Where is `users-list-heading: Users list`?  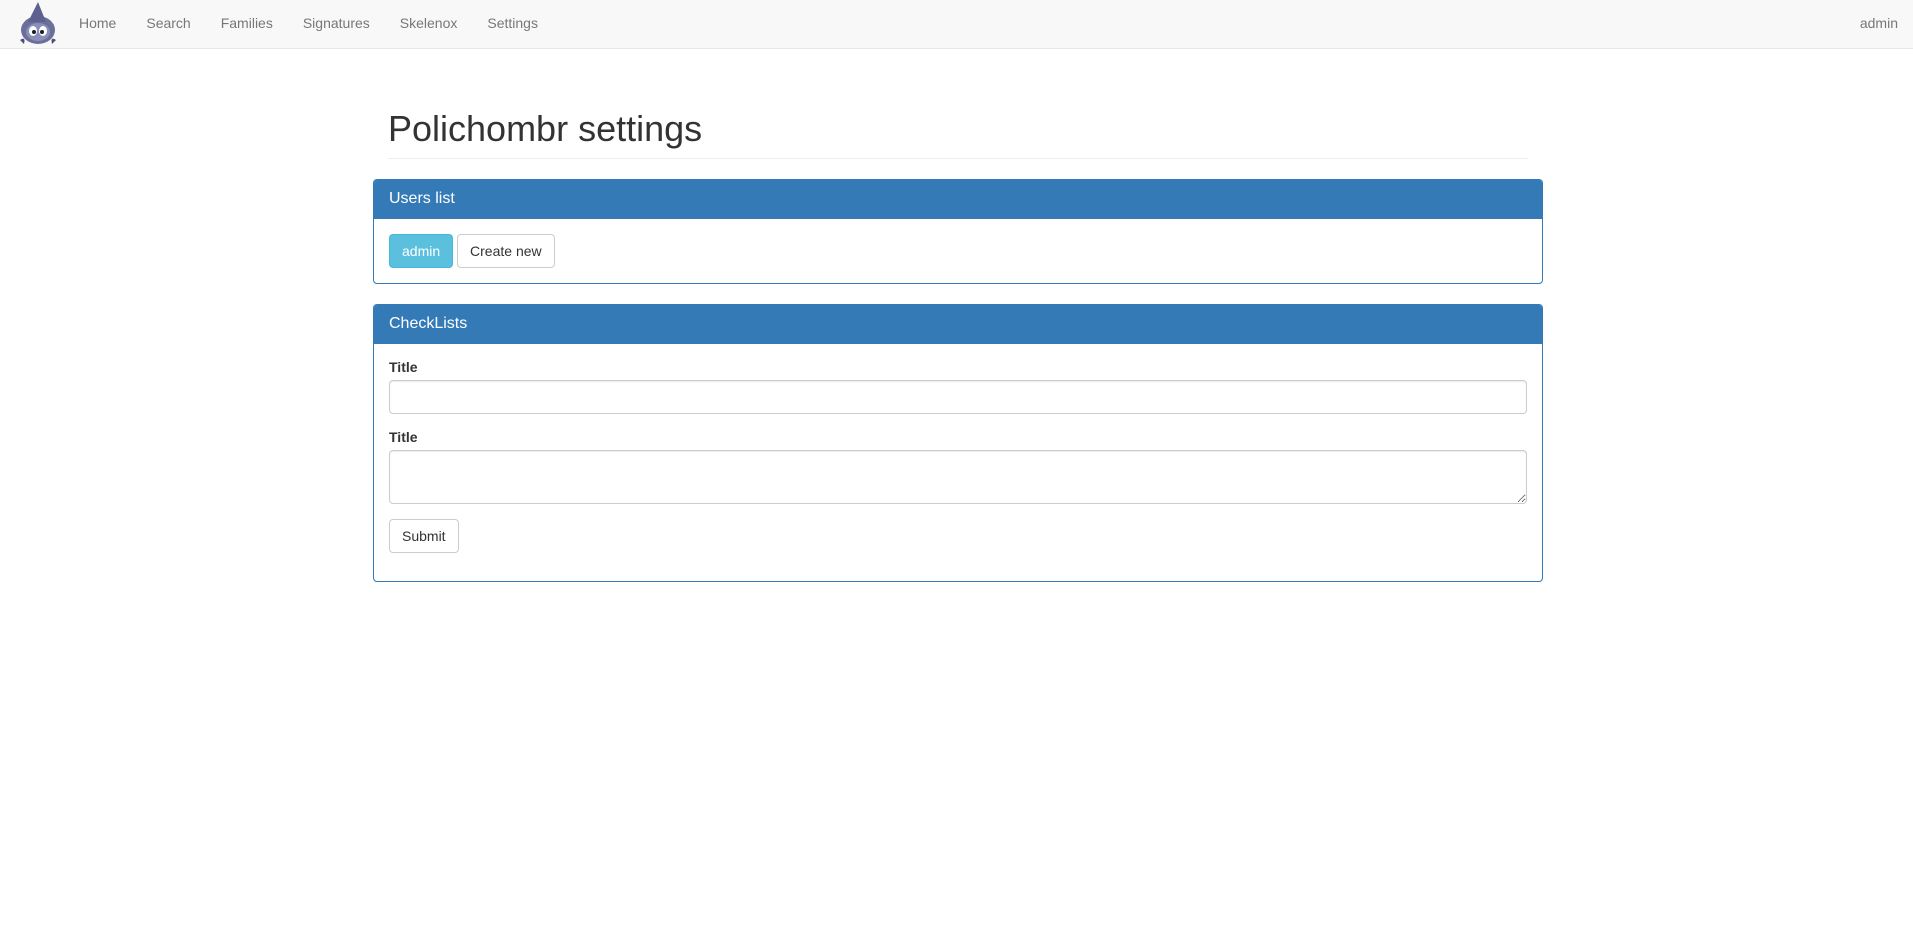
users-list-heading: Users list is located at coordinates (958, 199).